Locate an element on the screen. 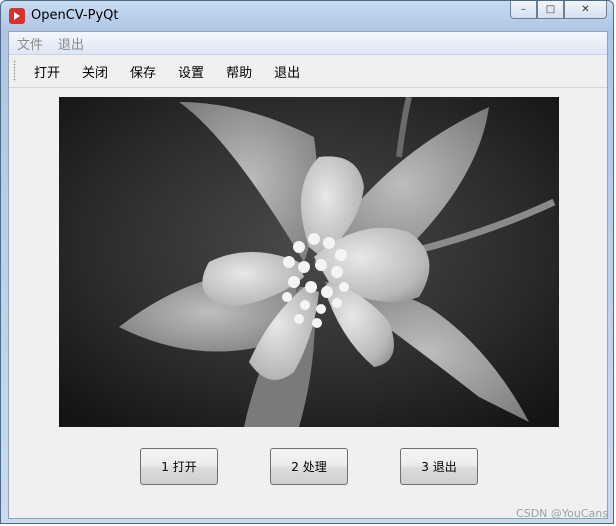 The height and width of the screenshot is (526, 616). maximize-icon: □ is located at coordinates (550, 9).